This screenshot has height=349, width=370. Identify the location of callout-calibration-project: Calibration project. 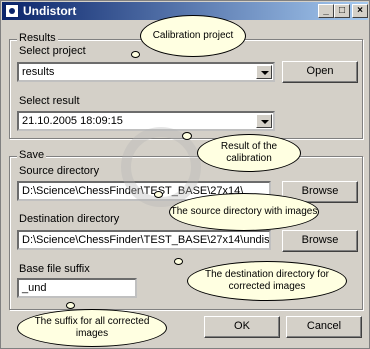
(193, 36).